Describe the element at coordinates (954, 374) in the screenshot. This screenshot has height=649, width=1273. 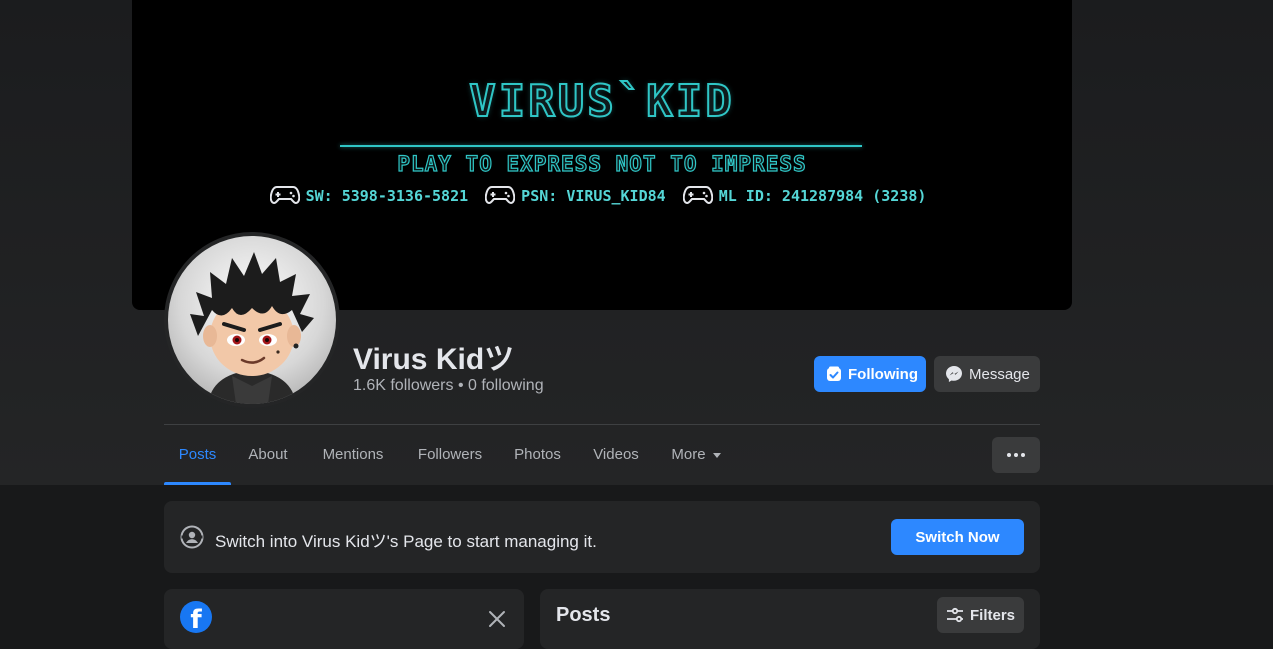
I see `messenger-icon` at that location.